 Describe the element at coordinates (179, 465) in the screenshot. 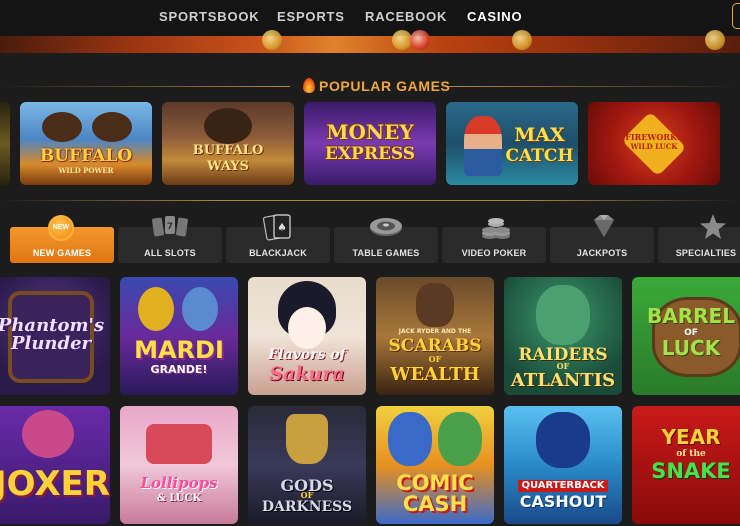

I see `game-tile: Lollipops & LUCK` at that location.